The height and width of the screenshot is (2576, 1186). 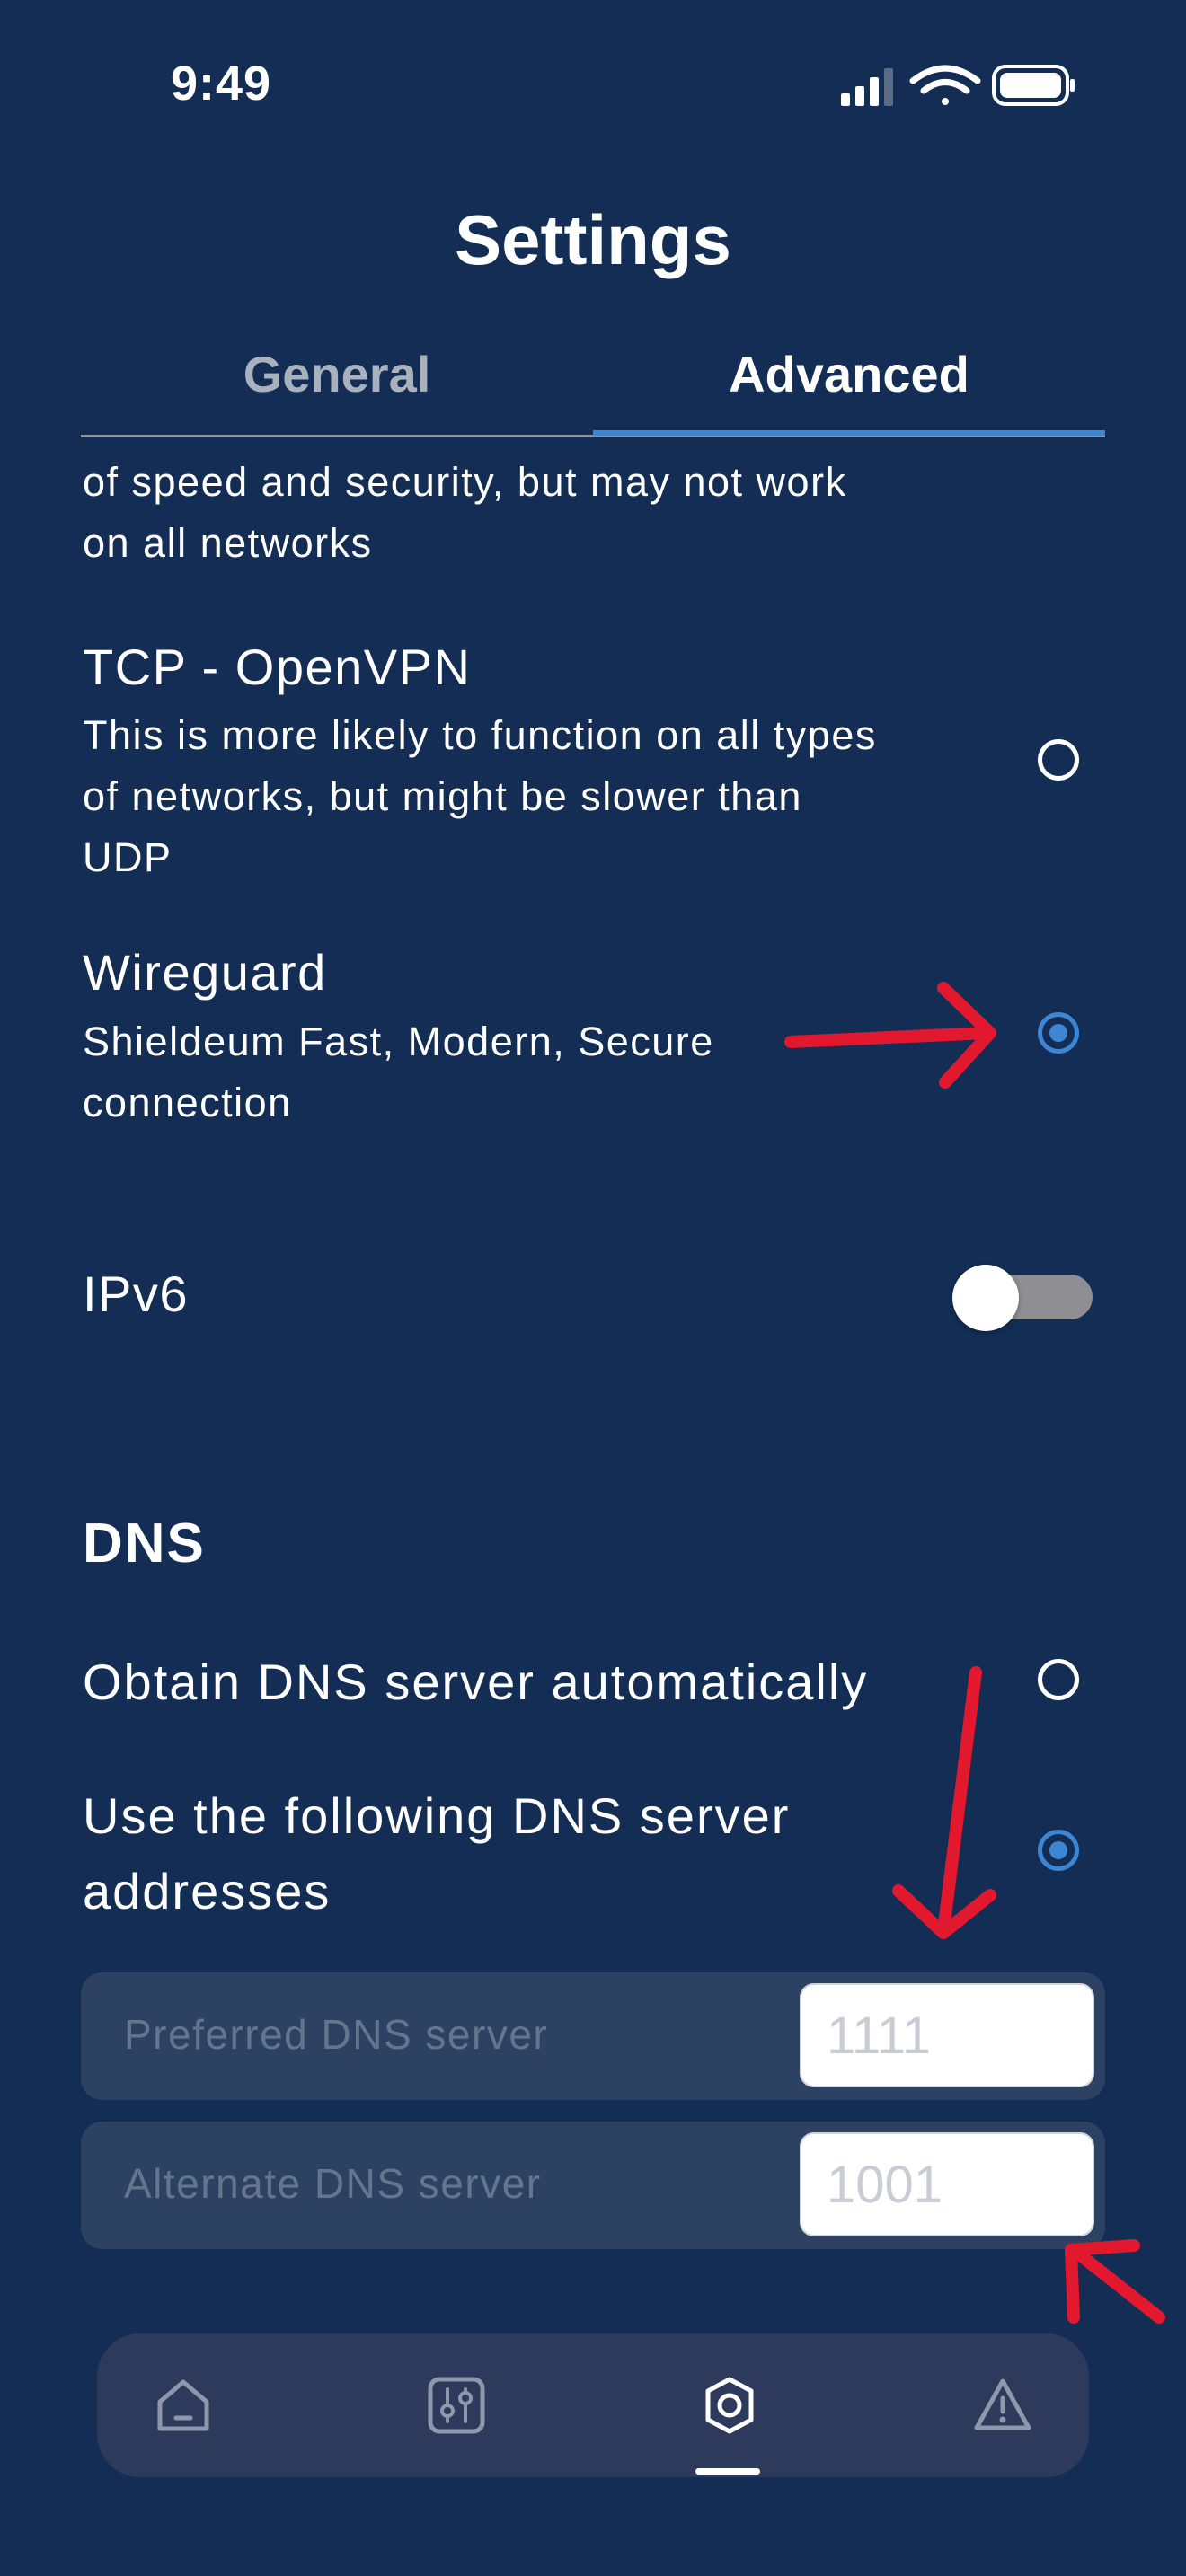 I want to click on protocol-partial-desc-line1: of speed and security, but may not work, so click(x=465, y=482).